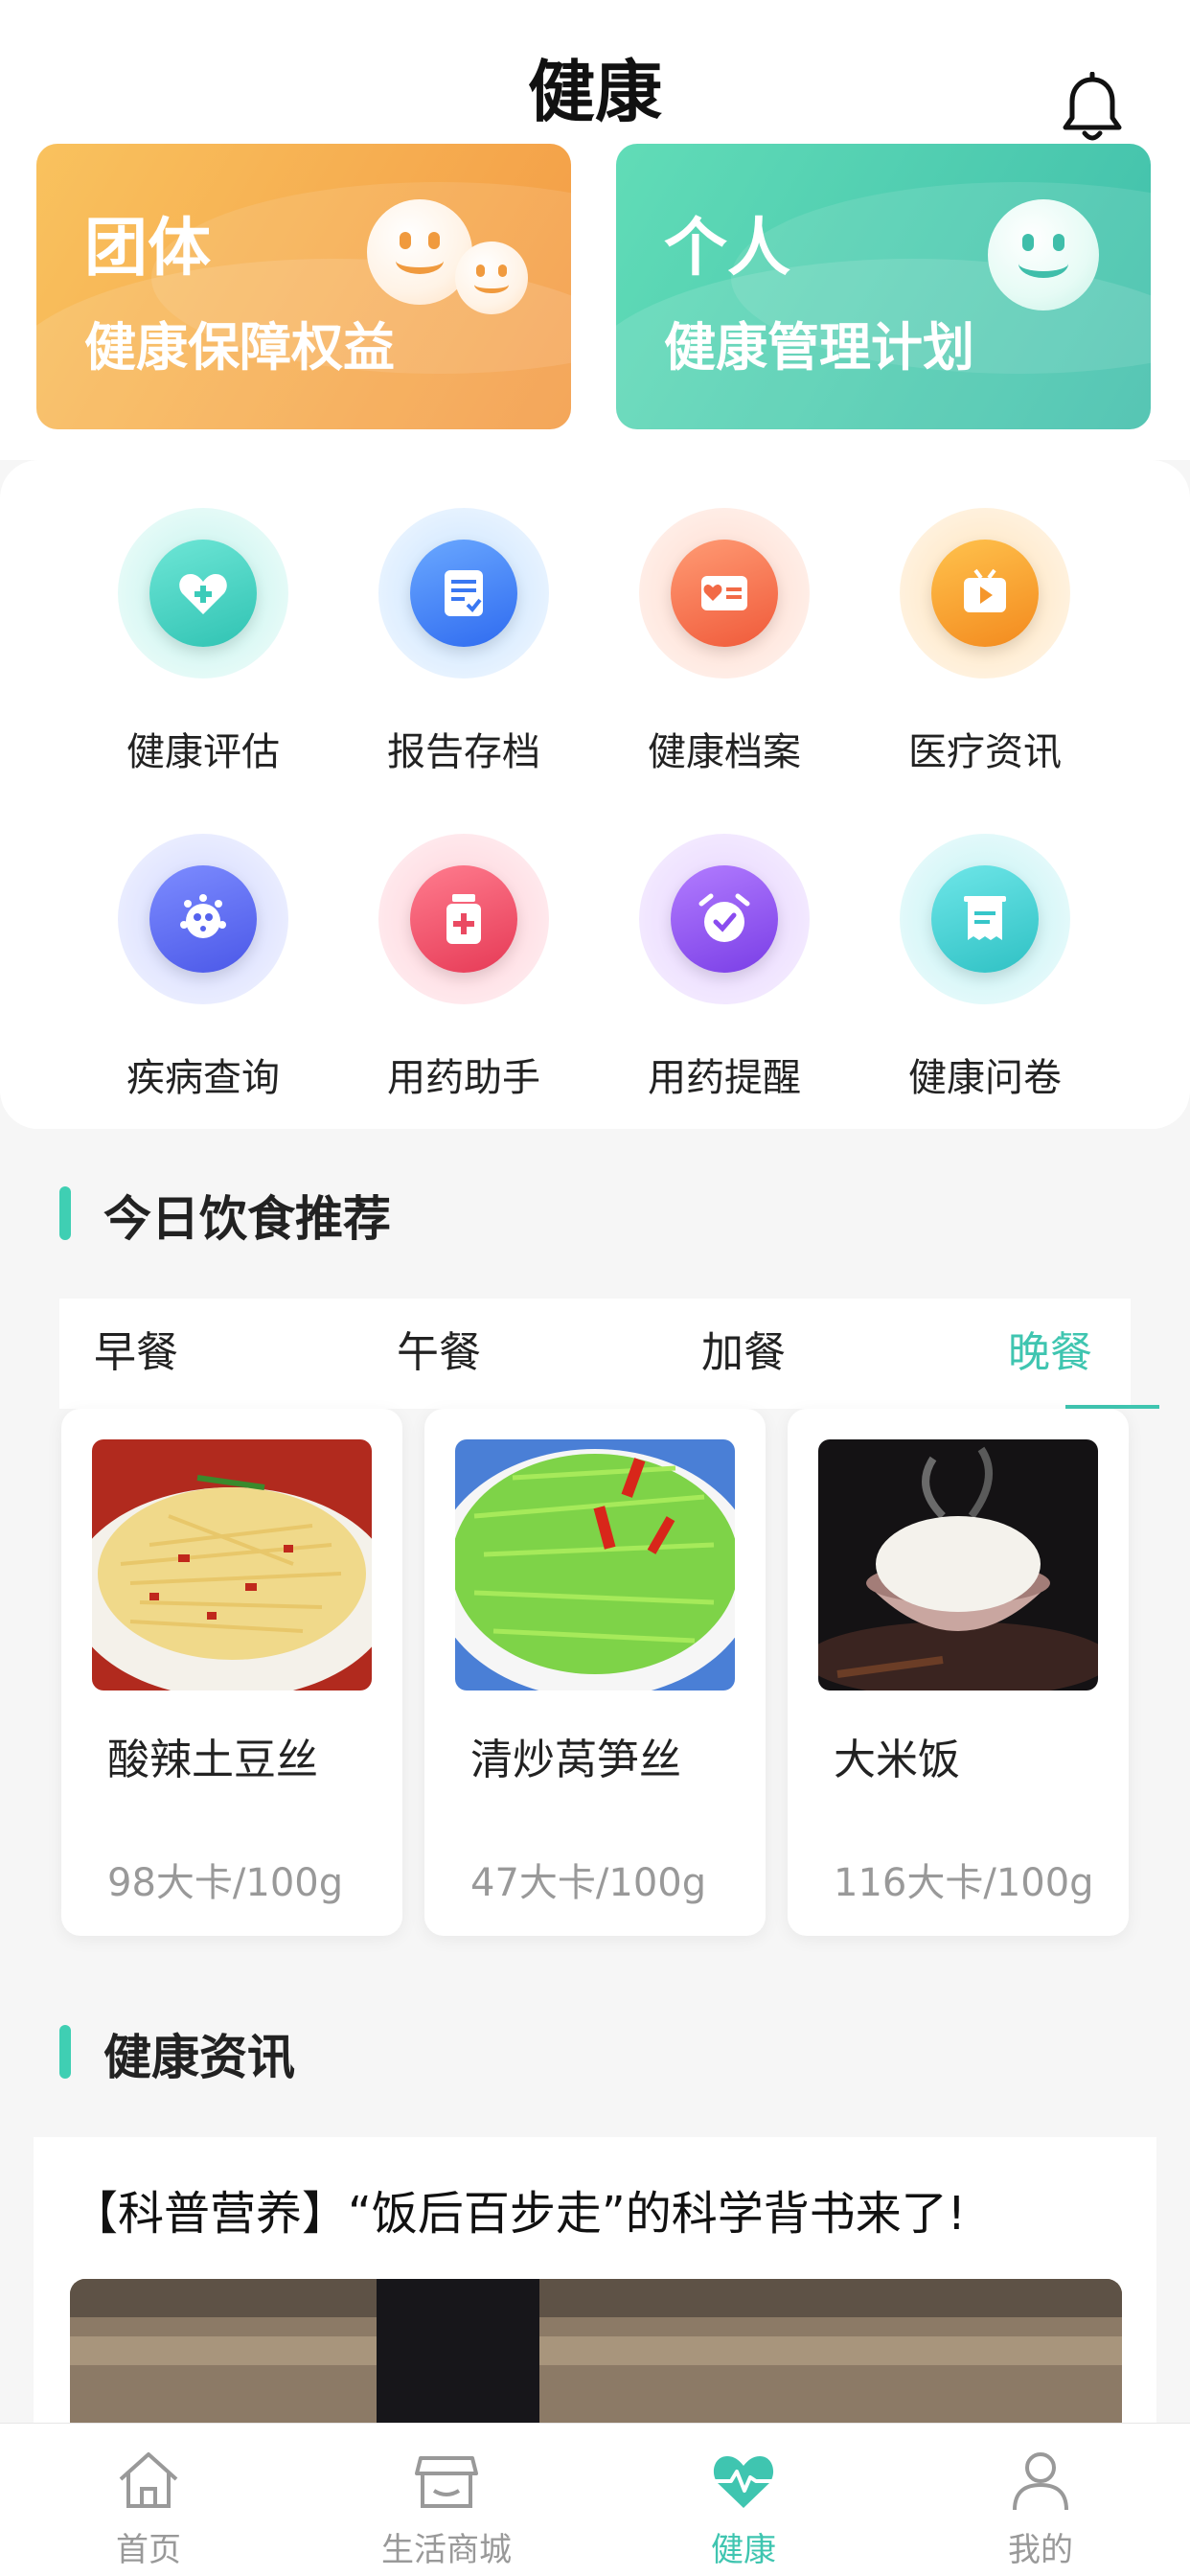 The height and width of the screenshot is (2576, 1190). I want to click on alarm-clock-icon, so click(724, 917).